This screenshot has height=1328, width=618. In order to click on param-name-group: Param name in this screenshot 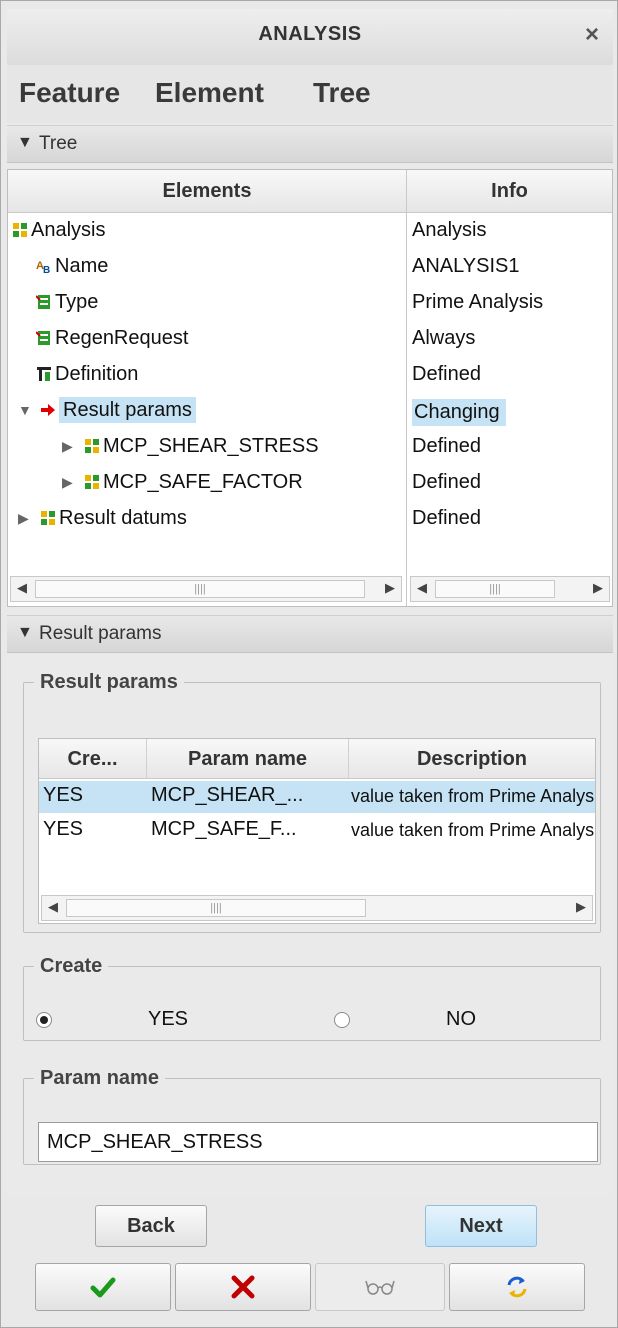, I will do `click(312, 1116)`.